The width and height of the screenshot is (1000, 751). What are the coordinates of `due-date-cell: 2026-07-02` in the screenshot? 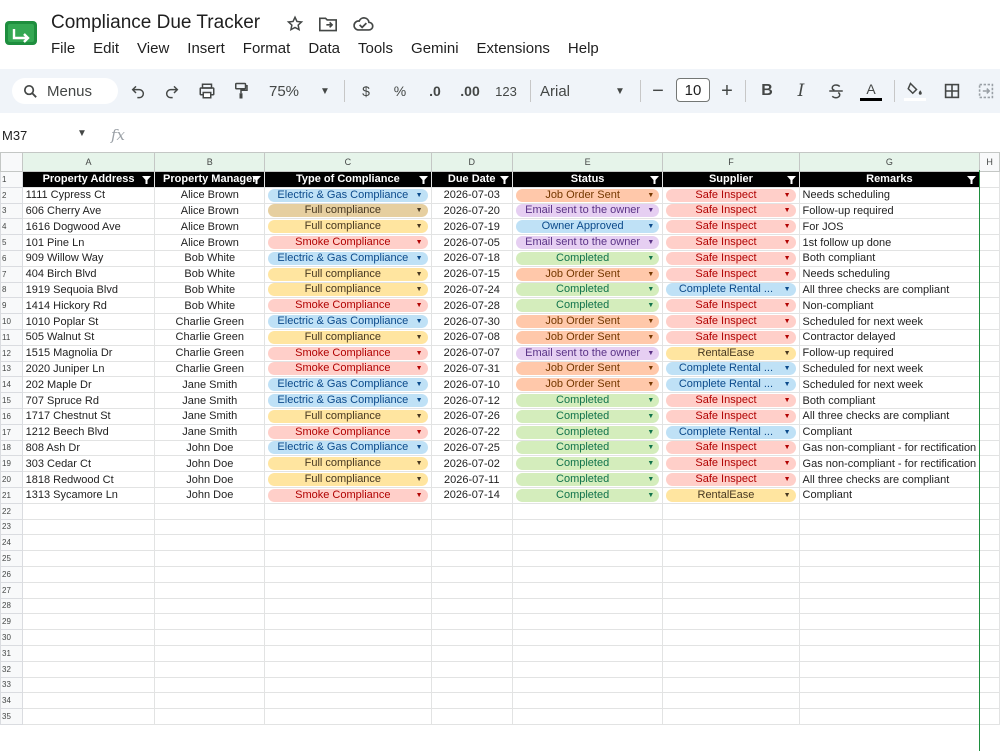 It's located at (471, 464).